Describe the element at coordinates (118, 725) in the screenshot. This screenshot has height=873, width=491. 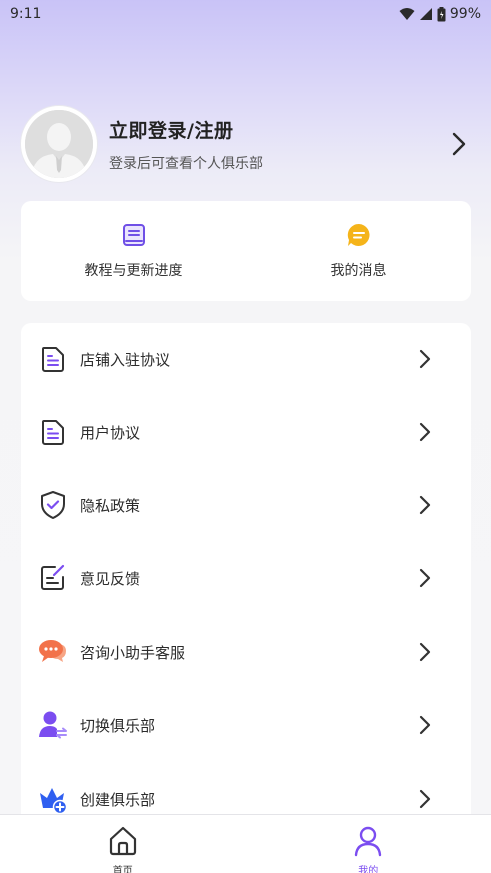
I see `menu-item-label: 切换俱乐部` at that location.